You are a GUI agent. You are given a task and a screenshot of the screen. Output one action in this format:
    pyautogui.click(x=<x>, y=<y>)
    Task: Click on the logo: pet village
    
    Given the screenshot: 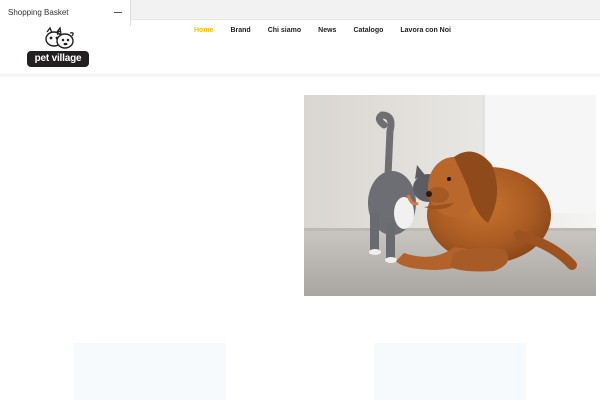 What is the action you would take?
    pyautogui.click(x=59, y=48)
    